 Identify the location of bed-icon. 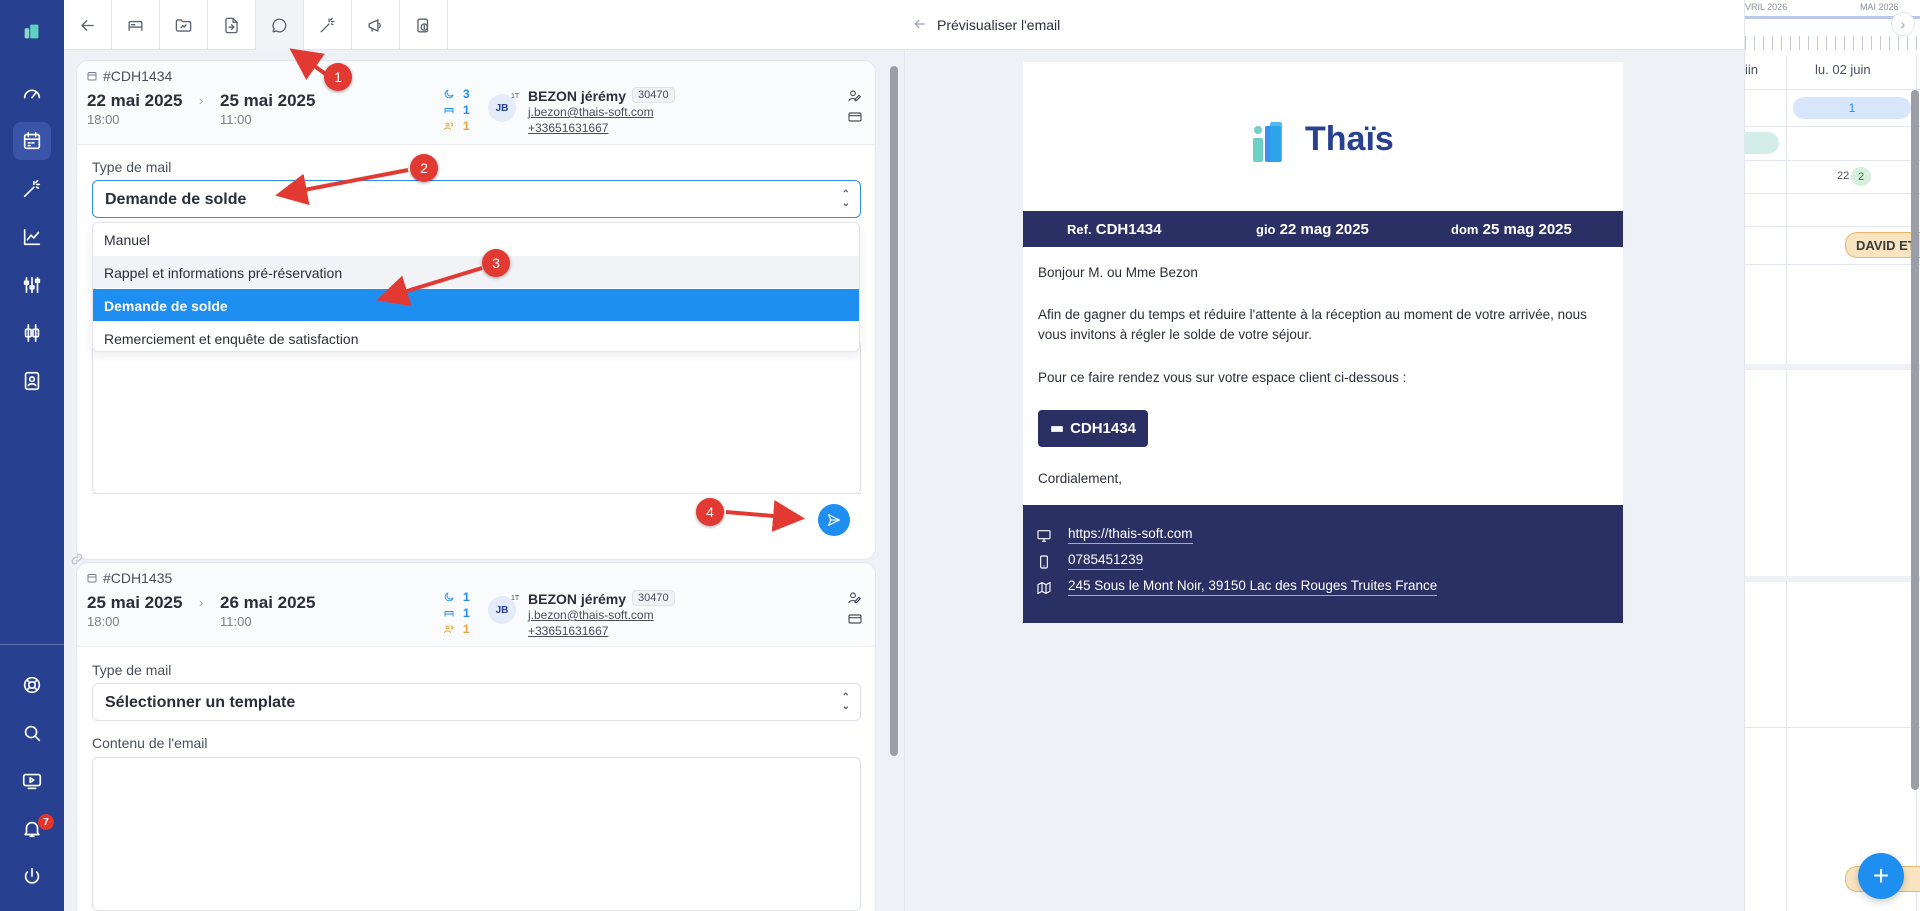
(135, 25).